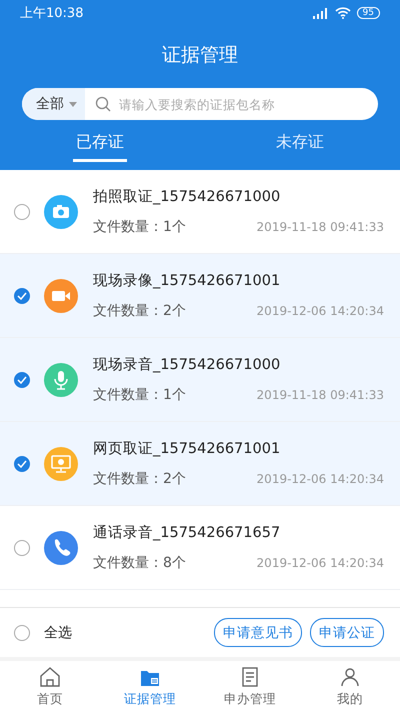 This screenshot has height=711, width=400. I want to click on search-bar: 全部 请输入要搜索的证据包名称, so click(200, 104).